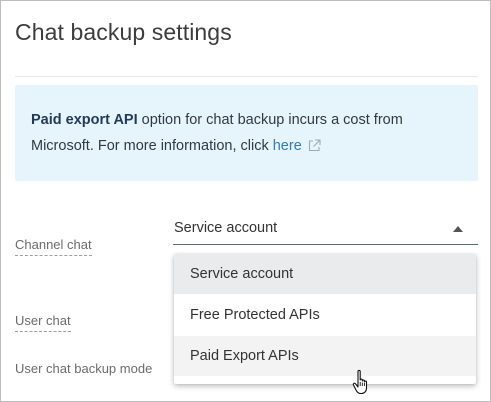 This screenshot has height=402, width=491. Describe the element at coordinates (325, 231) in the screenshot. I see `channel-chat-select: Service account` at that location.